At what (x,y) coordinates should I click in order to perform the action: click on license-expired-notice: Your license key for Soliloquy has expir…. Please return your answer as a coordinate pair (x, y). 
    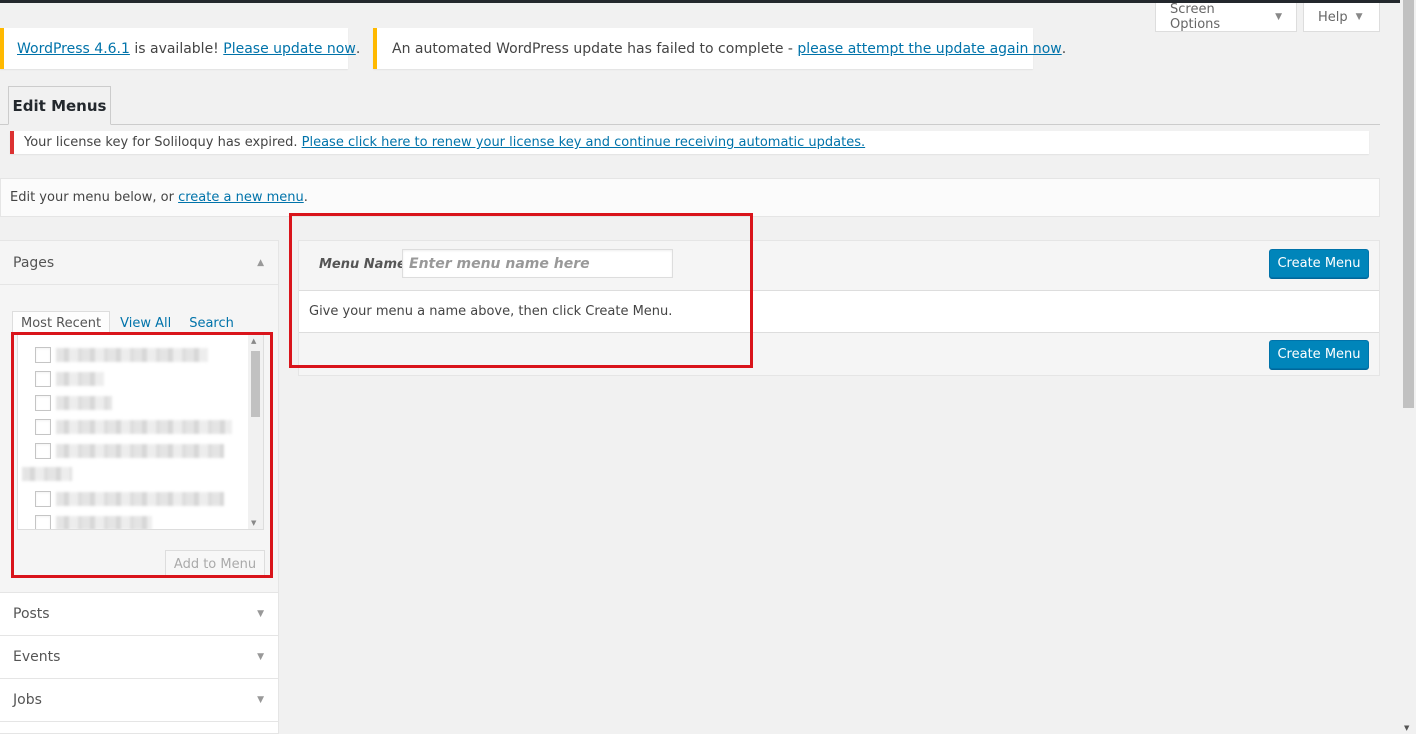
    Looking at the image, I should click on (689, 142).